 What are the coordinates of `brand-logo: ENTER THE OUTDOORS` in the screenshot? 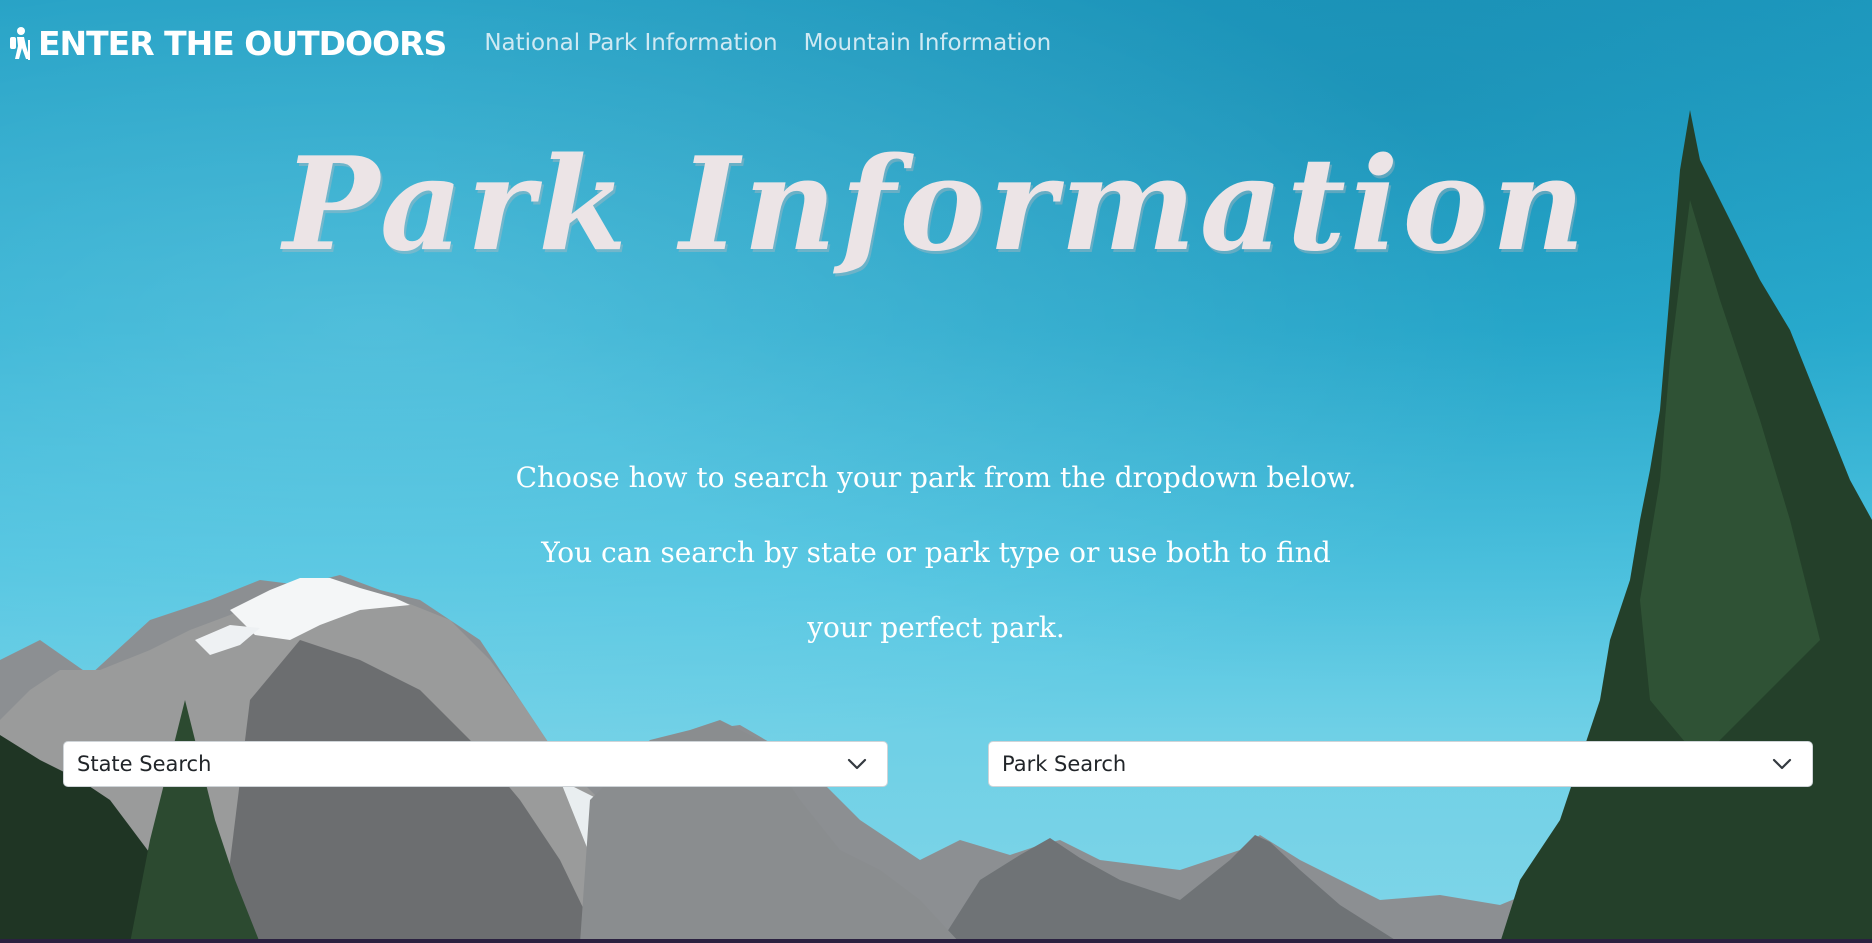 It's located at (227, 43).